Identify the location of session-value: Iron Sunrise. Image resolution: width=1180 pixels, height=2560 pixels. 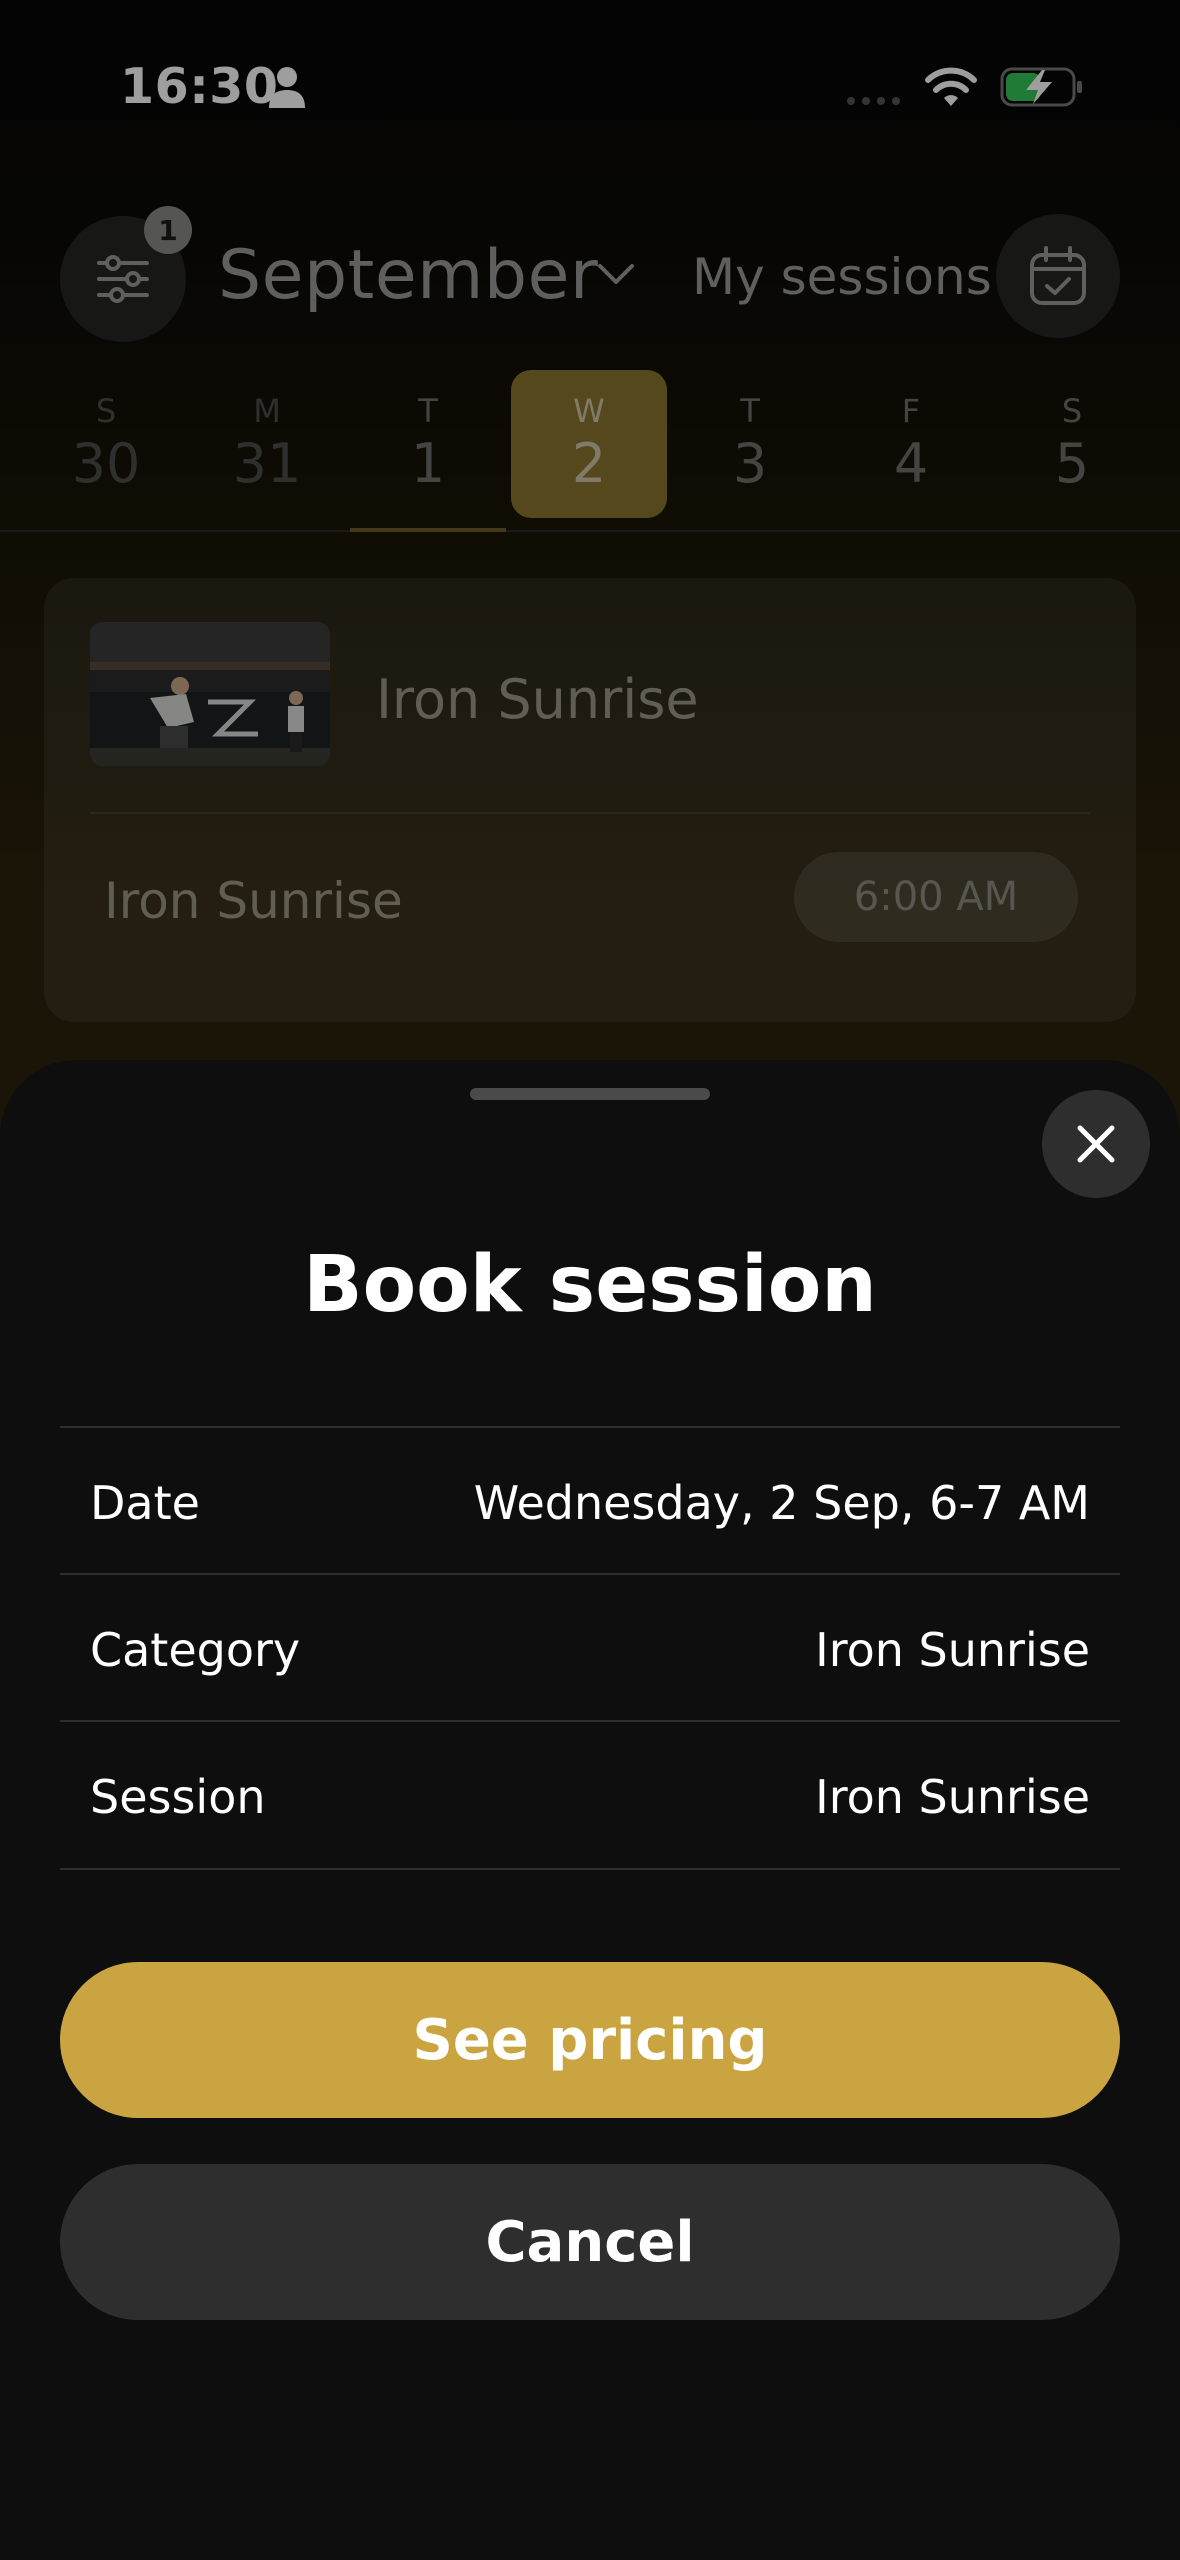
(952, 1797).